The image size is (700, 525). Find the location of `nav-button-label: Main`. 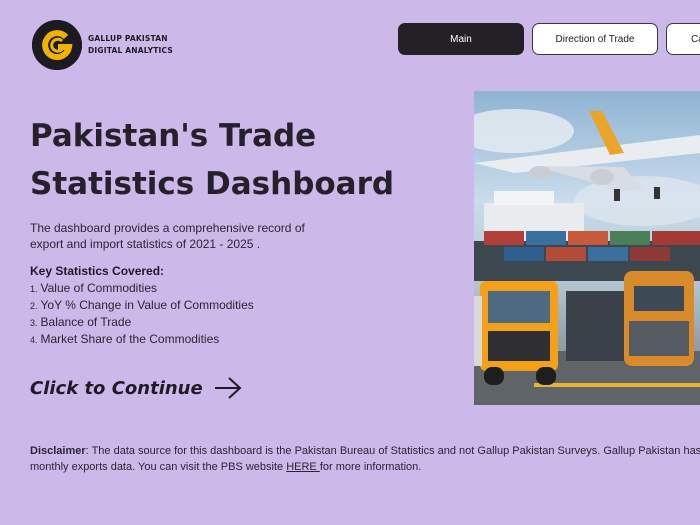

nav-button-label: Main is located at coordinates (461, 39).